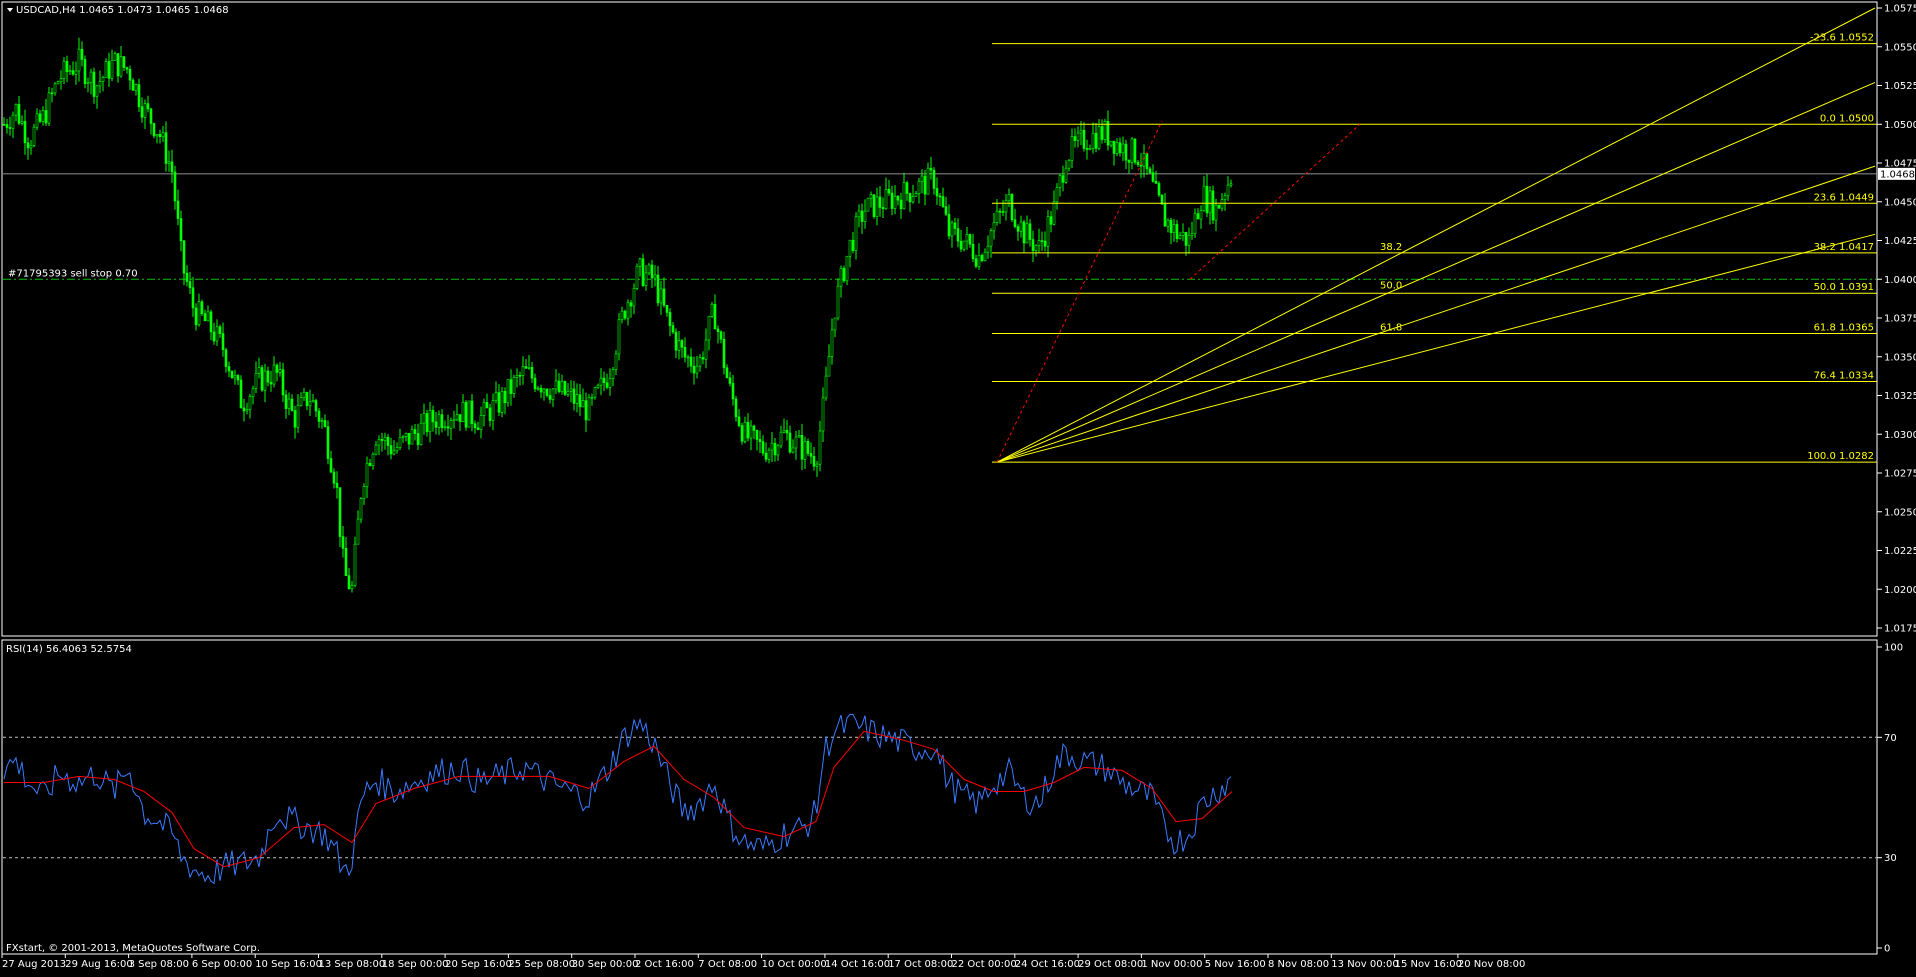 This screenshot has height=977, width=1916. What do you see at coordinates (1840, 456) in the screenshot?
I see `fib-level-label: 100.0 1.0282` at bounding box center [1840, 456].